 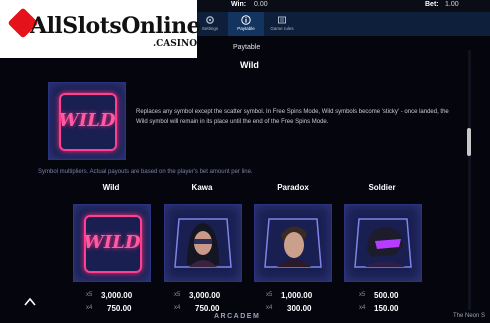 What do you see at coordinates (297, 295) in the screenshot?
I see `pay-value: 1,000.00` at bounding box center [297, 295].